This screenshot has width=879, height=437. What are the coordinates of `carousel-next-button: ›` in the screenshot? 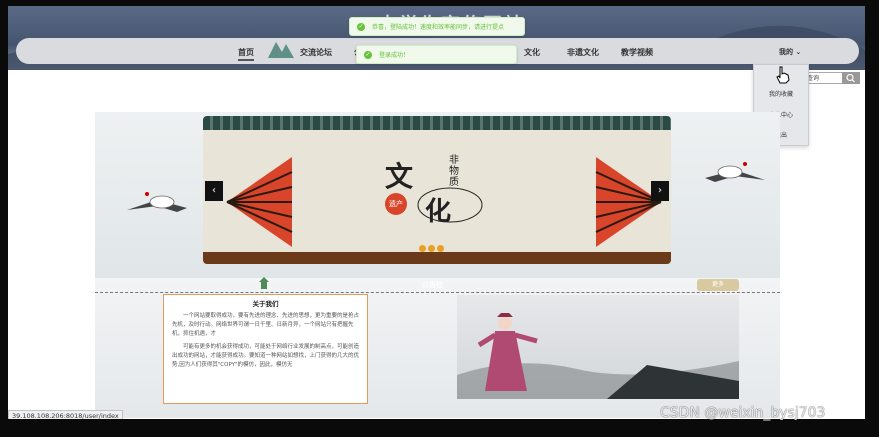 It's located at (660, 191).